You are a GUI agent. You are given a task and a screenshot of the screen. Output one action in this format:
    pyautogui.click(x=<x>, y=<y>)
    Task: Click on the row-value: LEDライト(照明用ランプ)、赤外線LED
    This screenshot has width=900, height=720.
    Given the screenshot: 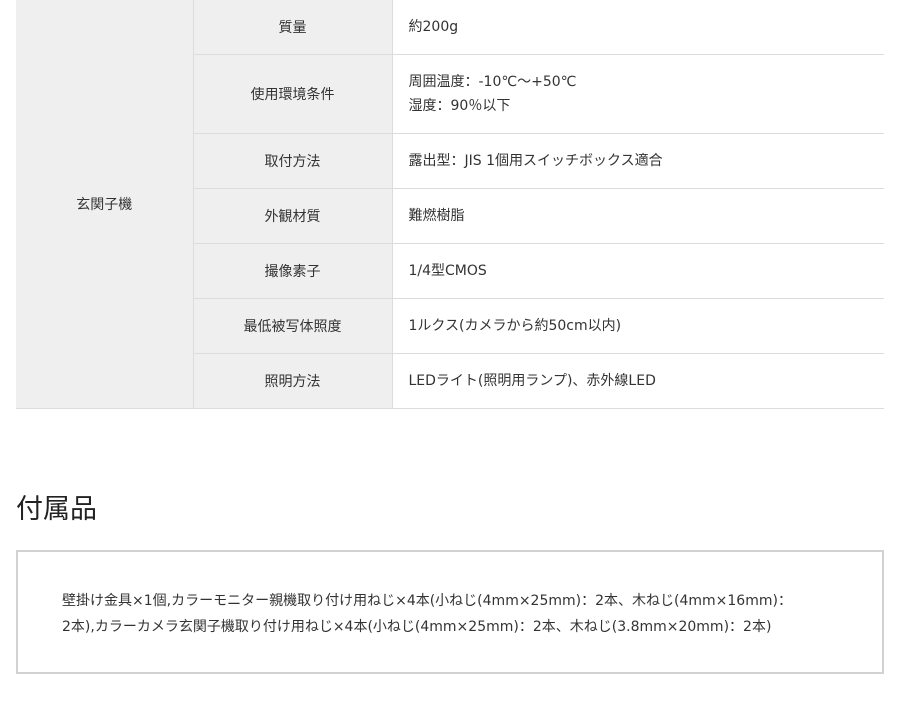 What is the action you would take?
    pyautogui.click(x=638, y=381)
    